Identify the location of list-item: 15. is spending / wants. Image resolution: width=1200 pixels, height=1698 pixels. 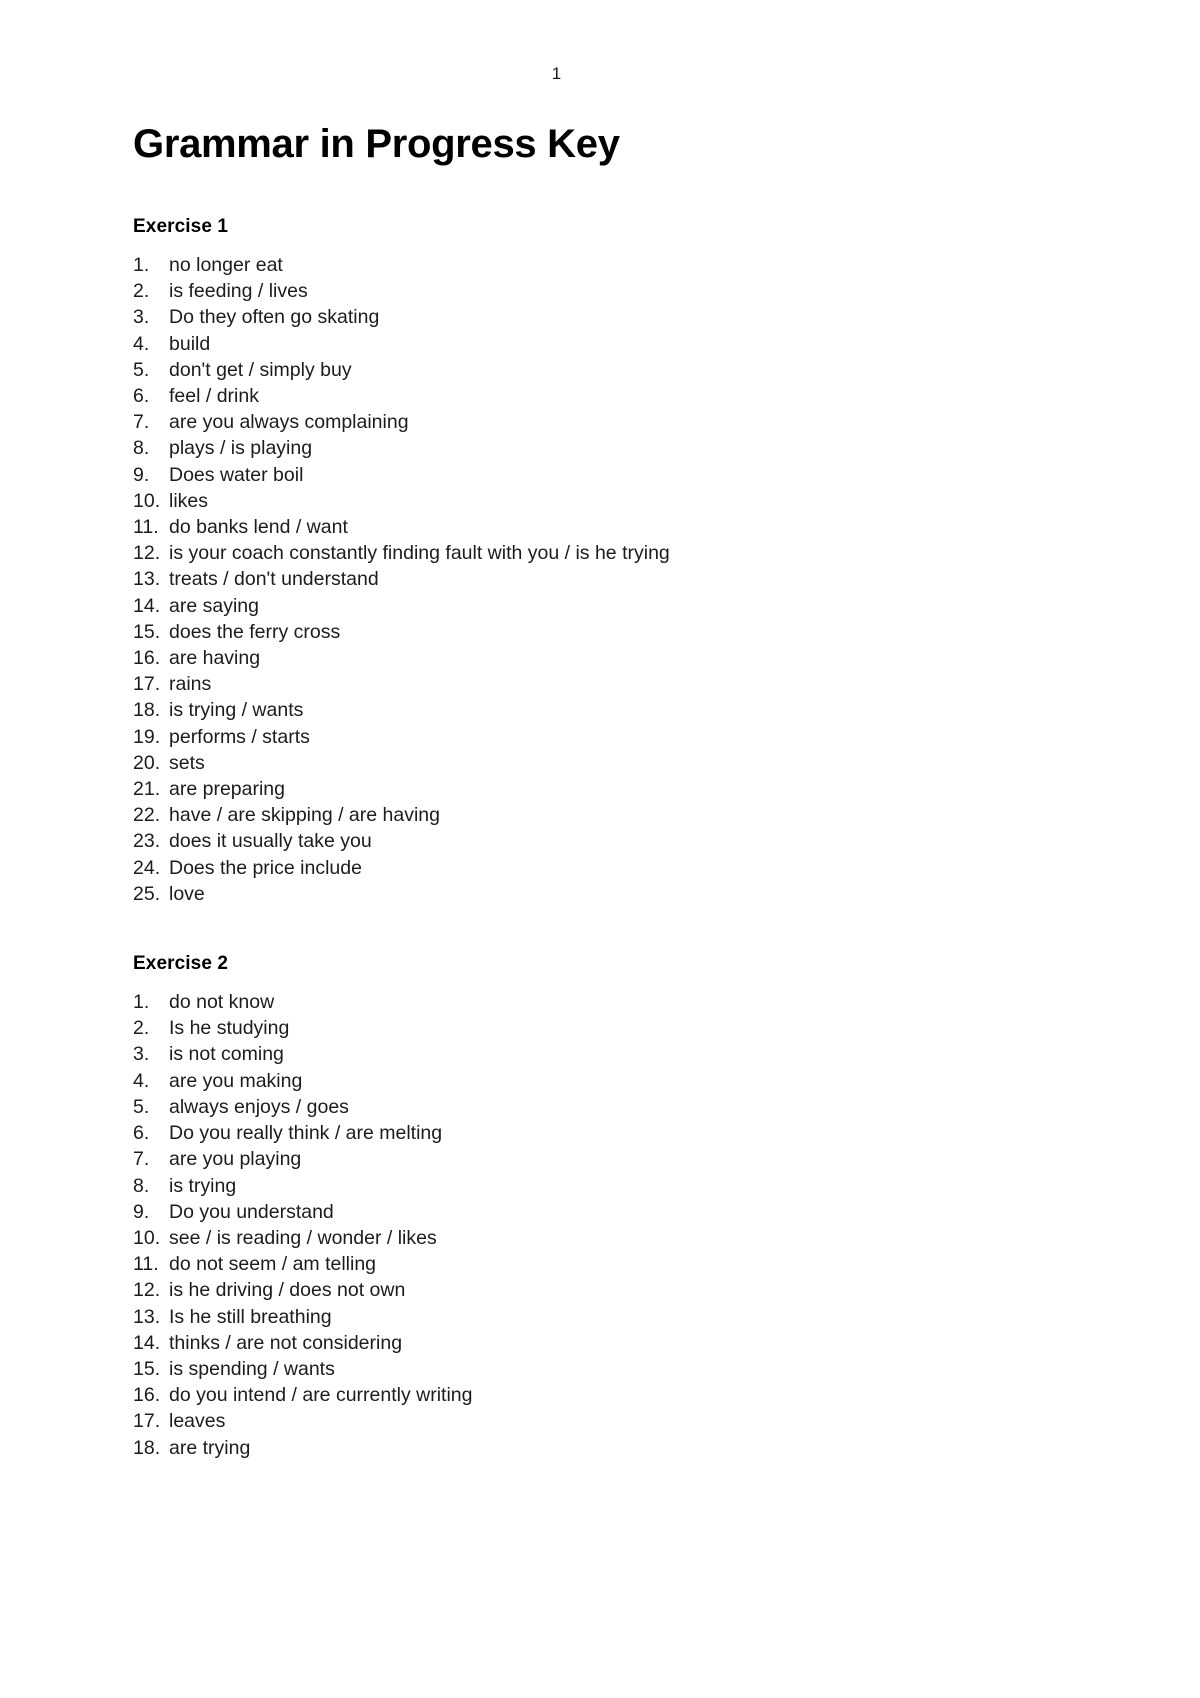
(613, 1369).